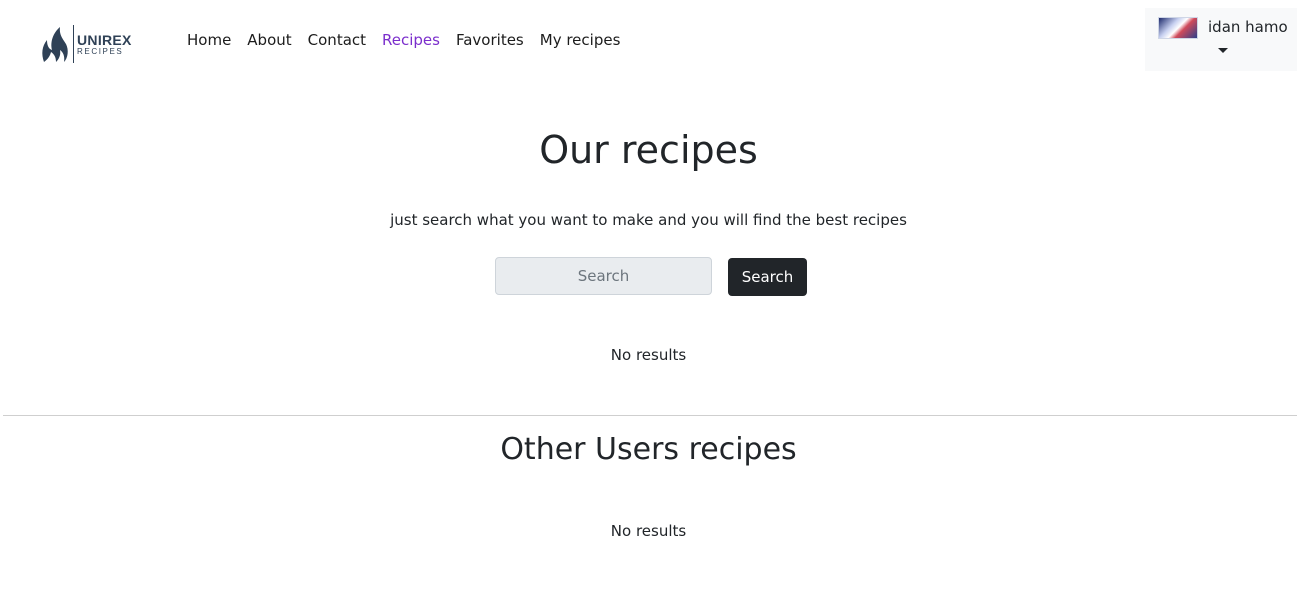 The image size is (1297, 604). What do you see at coordinates (648, 449) in the screenshot?
I see `other-users-title: Other Users recipes` at bounding box center [648, 449].